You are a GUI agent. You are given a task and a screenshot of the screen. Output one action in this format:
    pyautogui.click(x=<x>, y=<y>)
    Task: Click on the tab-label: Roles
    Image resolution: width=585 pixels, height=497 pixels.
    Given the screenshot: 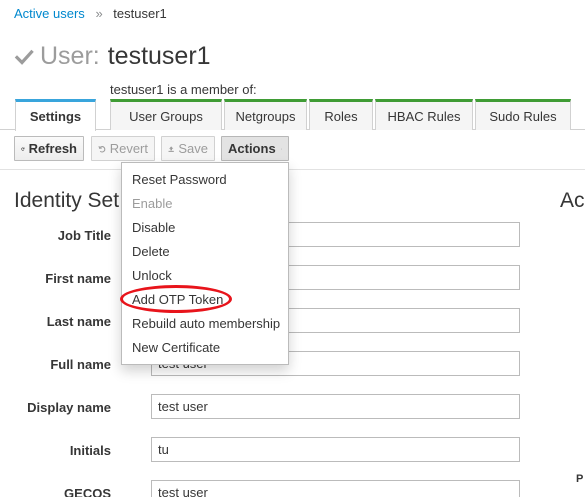 What is the action you would take?
    pyautogui.click(x=341, y=116)
    